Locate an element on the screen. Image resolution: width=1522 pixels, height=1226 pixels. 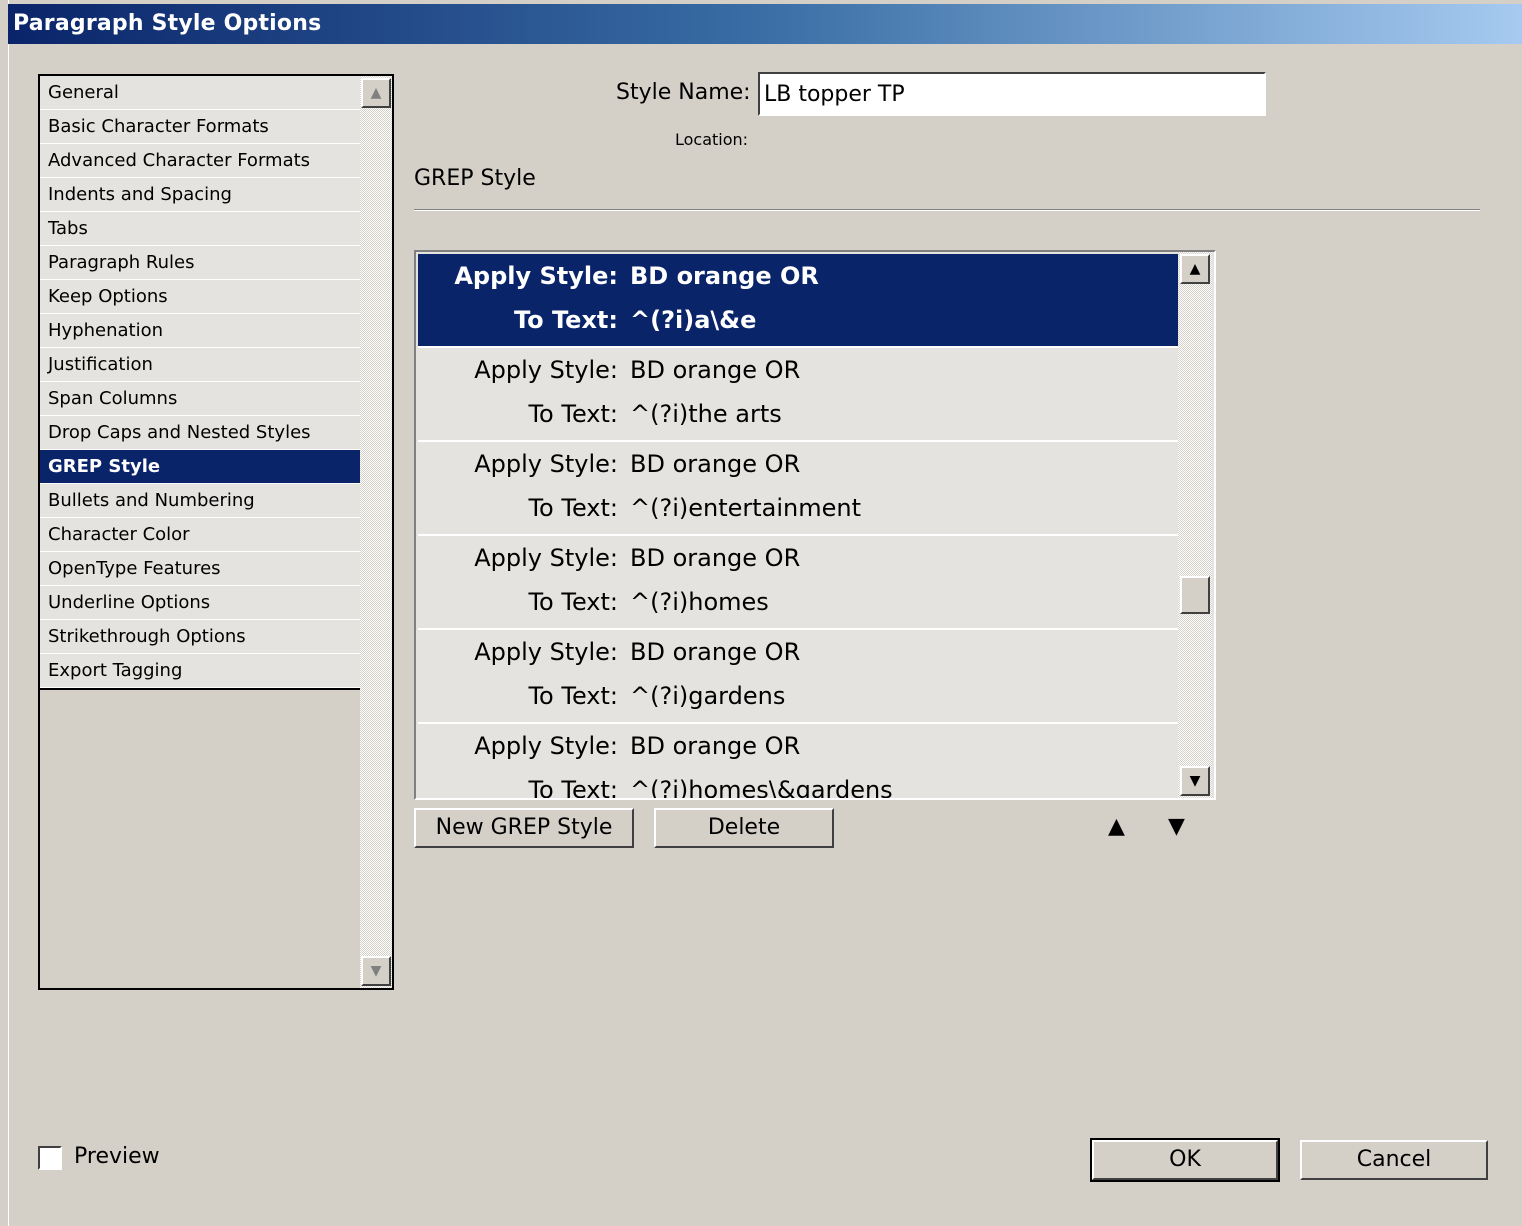
new-grep-style-button: New GREP Style is located at coordinates (524, 828).